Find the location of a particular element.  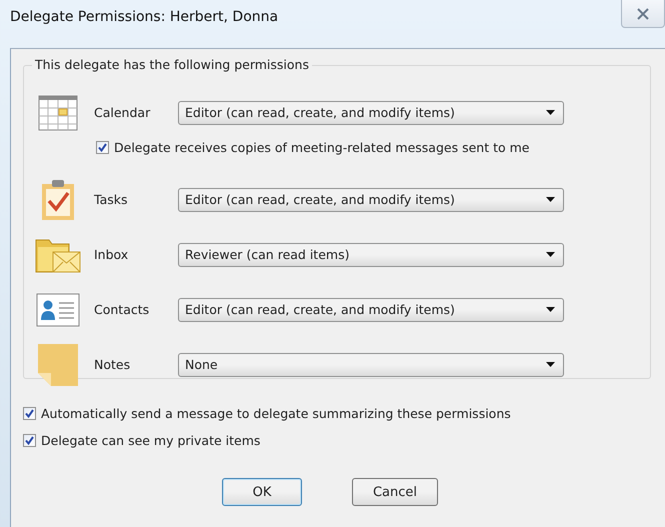

folder-label: Contacts is located at coordinates (121, 309).